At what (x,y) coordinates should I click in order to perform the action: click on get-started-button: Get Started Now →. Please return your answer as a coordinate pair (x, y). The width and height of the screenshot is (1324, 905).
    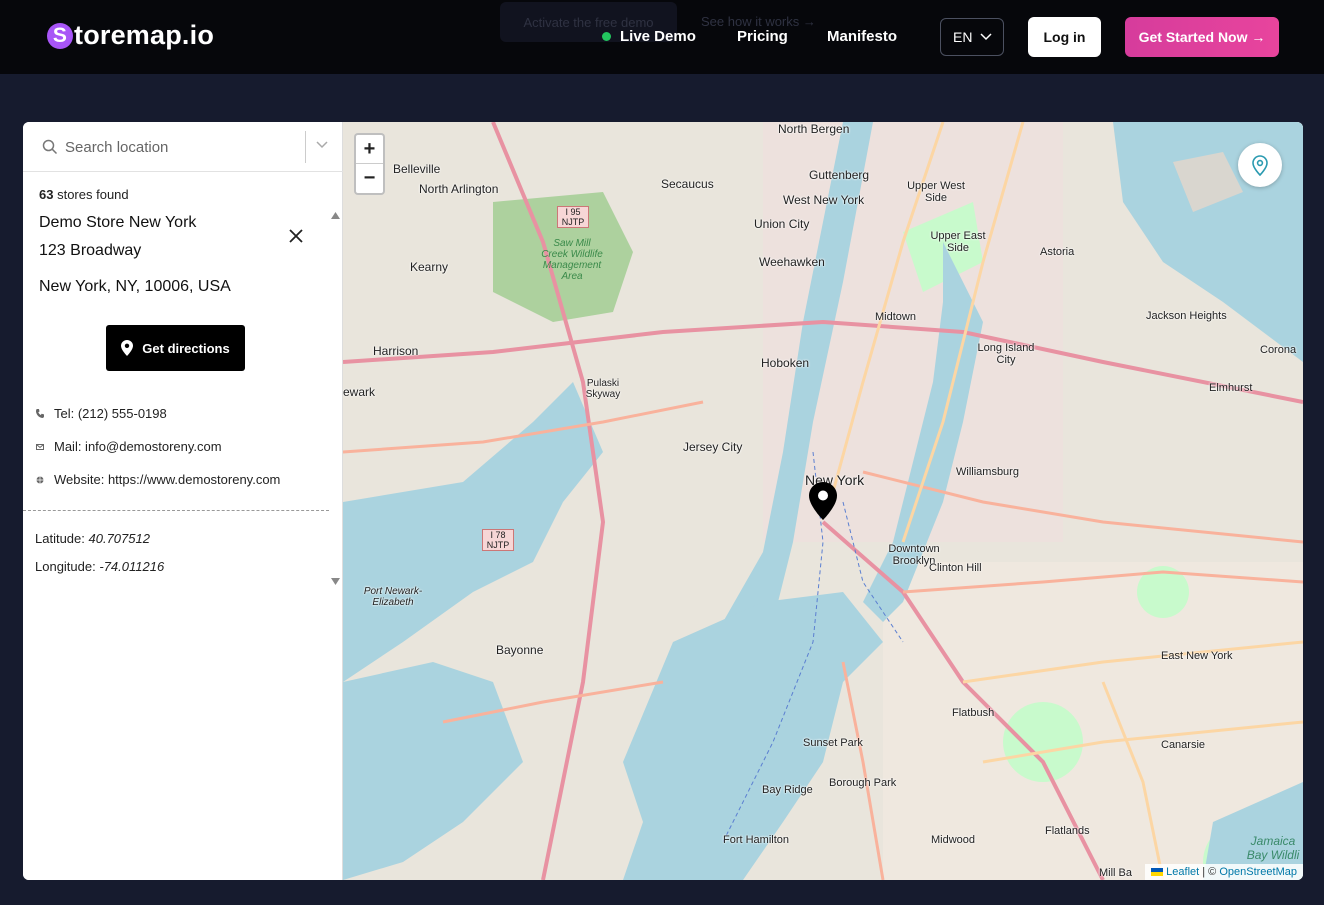
    Looking at the image, I should click on (1202, 37).